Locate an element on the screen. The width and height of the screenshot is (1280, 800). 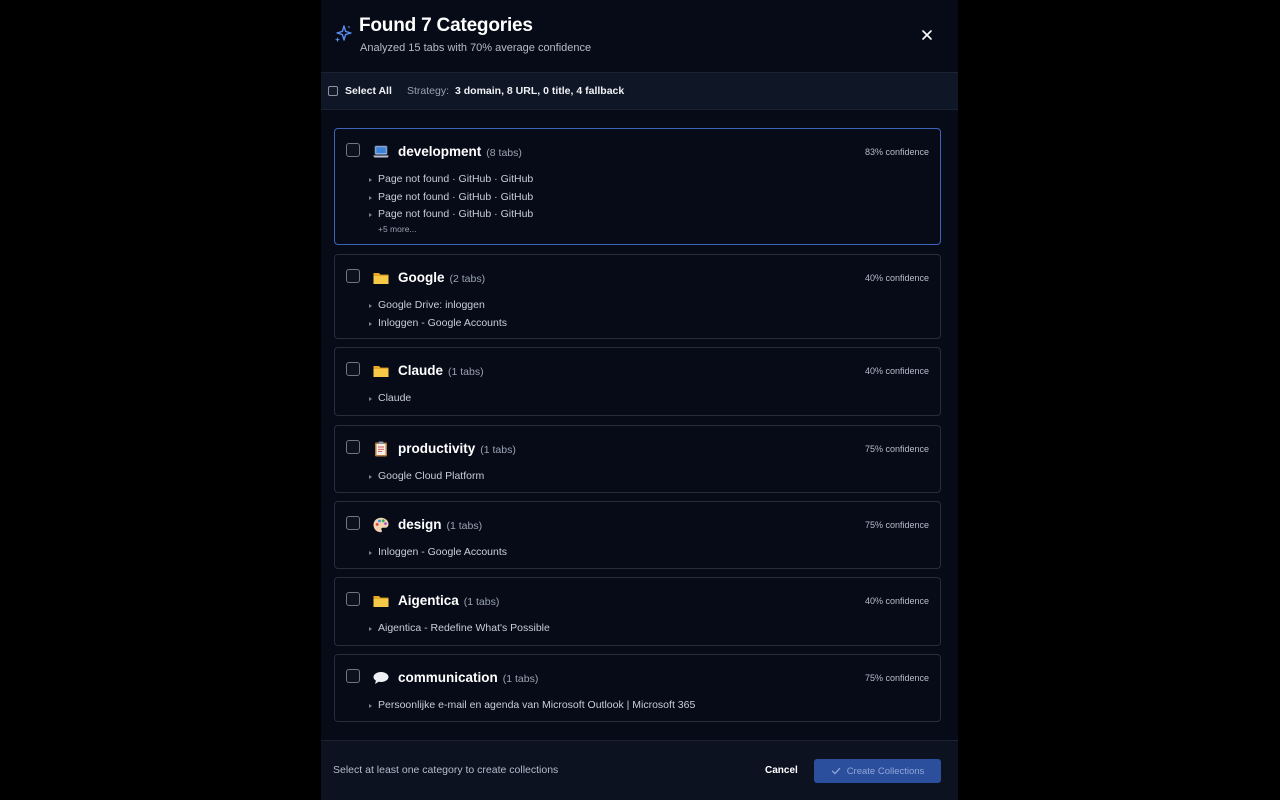
tab-count: (8 tabs) is located at coordinates (504, 153).